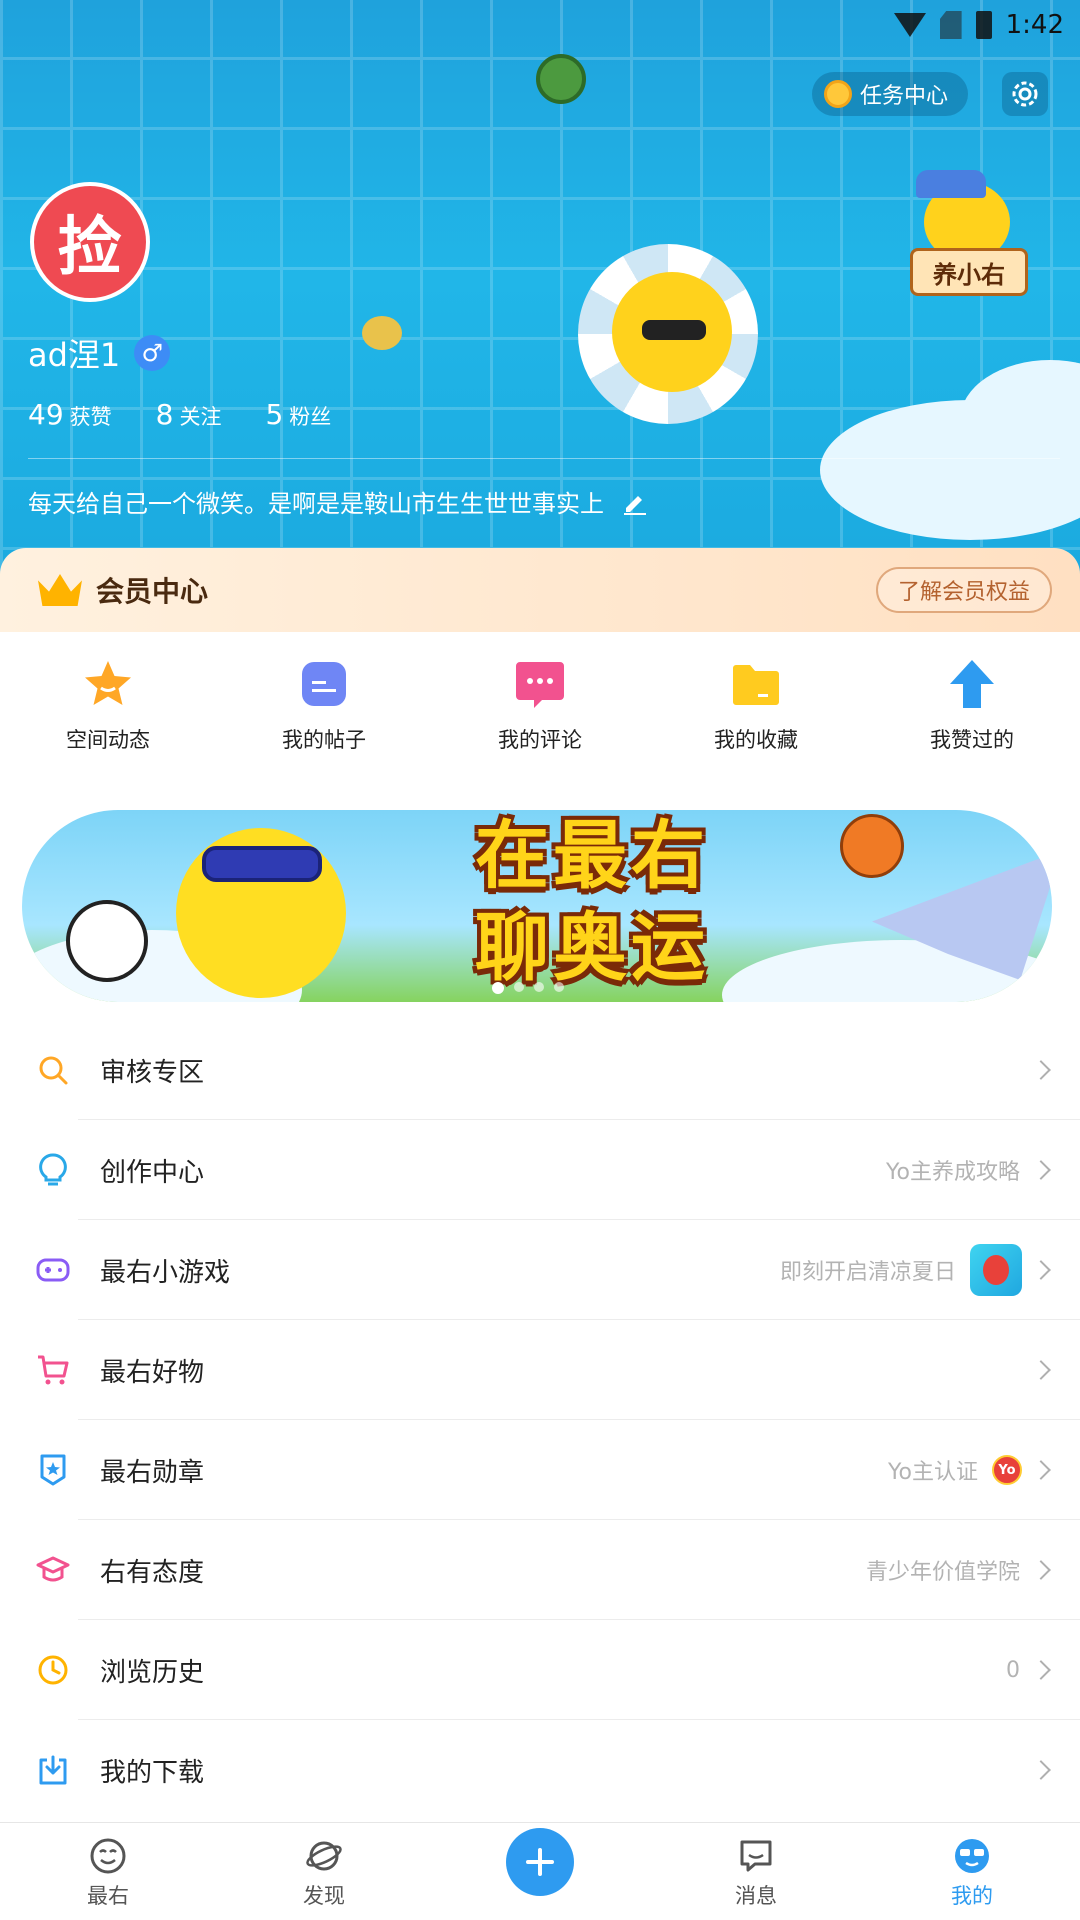  Describe the element at coordinates (942, 1572) in the screenshot. I see `menu-item-hint: 青少年价值学院` at that location.